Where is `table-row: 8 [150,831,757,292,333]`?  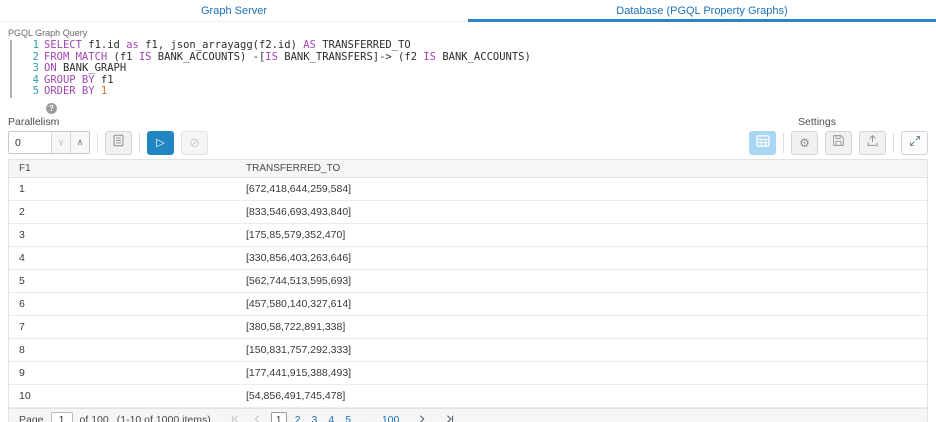
table-row: 8 [150,831,757,292,333] is located at coordinates (468, 350).